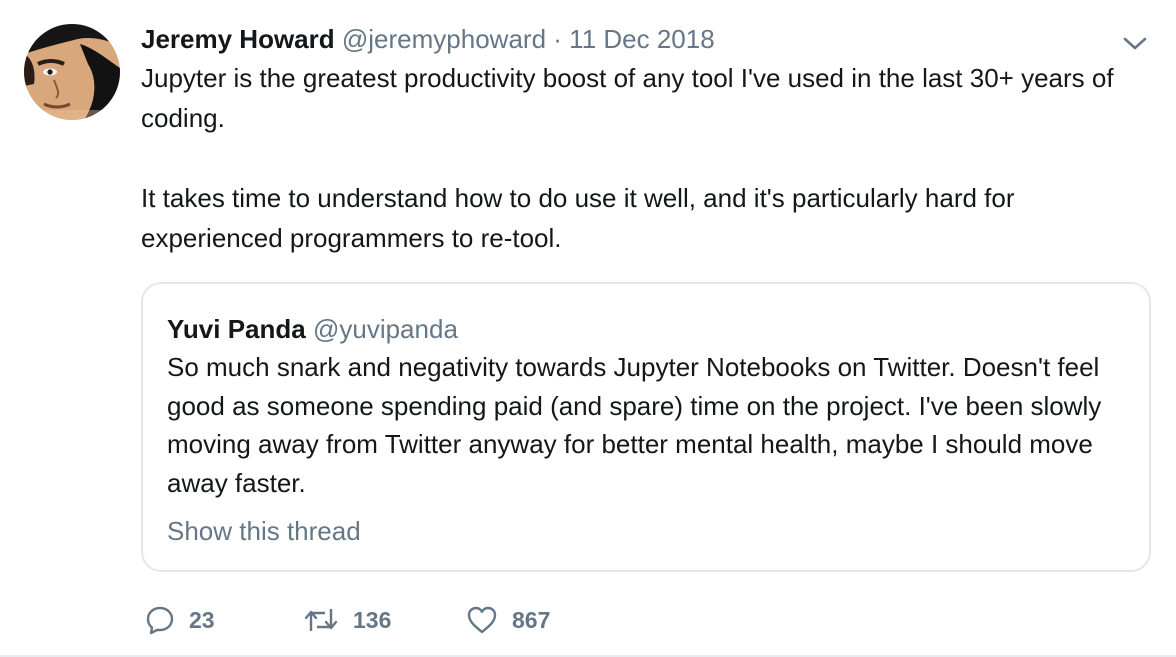  Describe the element at coordinates (238, 39) in the screenshot. I see `author-name: Jeremy Howard` at that location.